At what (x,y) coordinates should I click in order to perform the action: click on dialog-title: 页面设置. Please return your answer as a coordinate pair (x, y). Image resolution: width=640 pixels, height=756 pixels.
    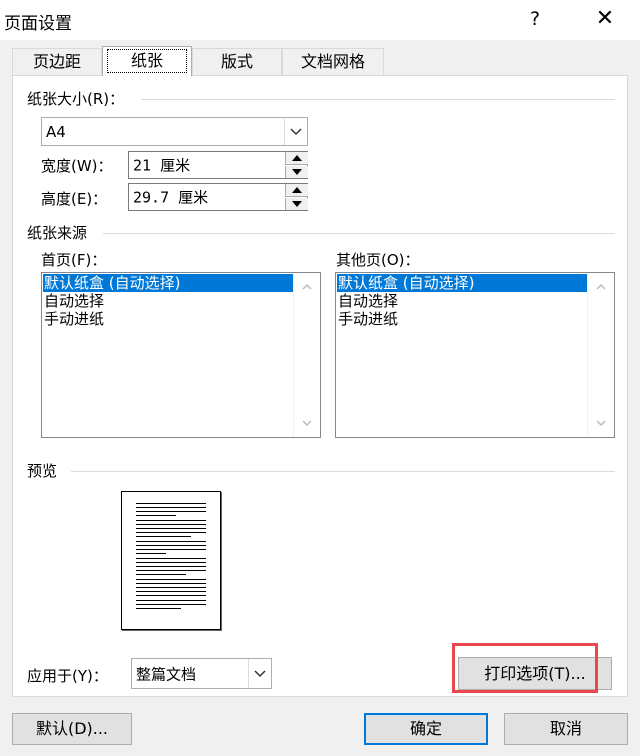
    Looking at the image, I should click on (38, 24).